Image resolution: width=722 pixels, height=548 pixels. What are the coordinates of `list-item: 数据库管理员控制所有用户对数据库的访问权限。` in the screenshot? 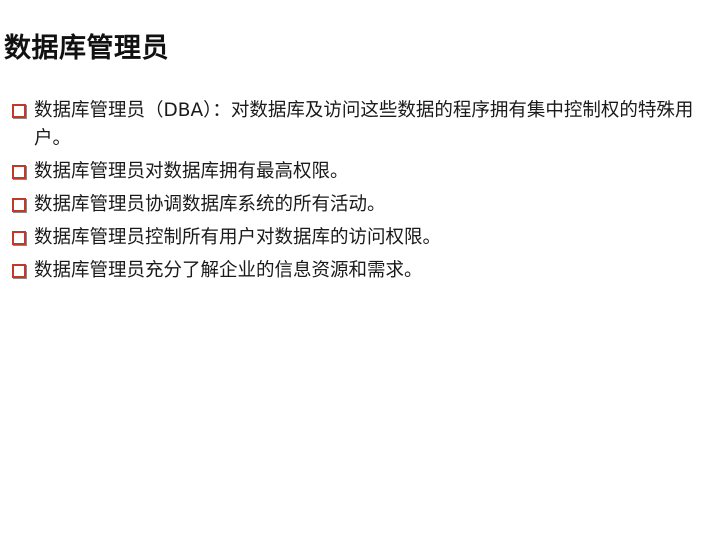 It's located at (357, 238).